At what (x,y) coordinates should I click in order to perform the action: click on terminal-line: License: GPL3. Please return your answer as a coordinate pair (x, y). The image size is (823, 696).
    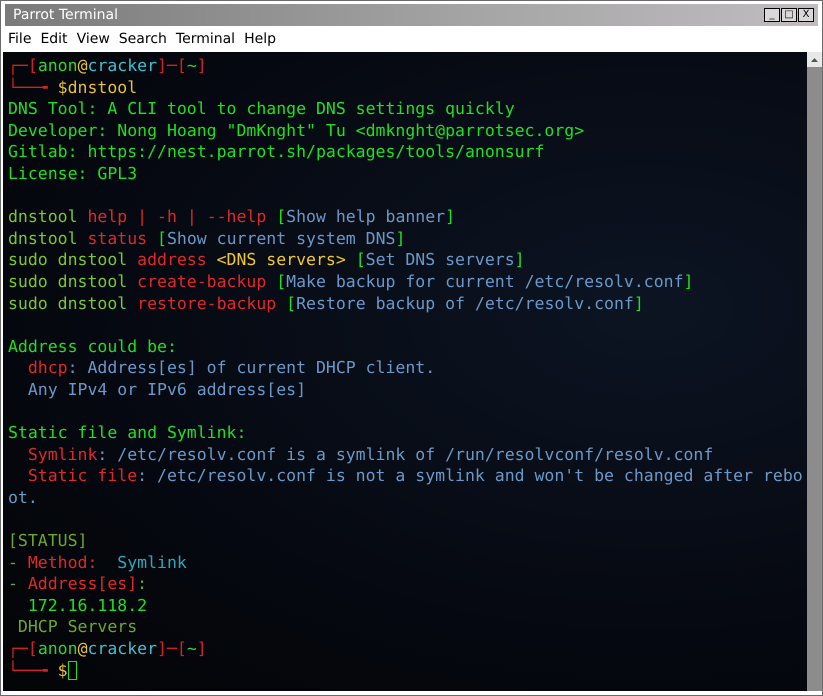
    Looking at the image, I should click on (73, 173).